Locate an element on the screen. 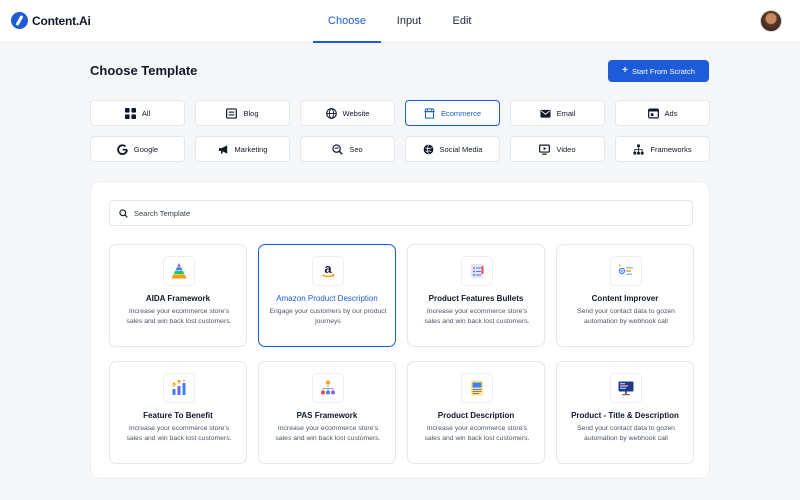 This screenshot has width=800, height=500. search-box is located at coordinates (401, 213).